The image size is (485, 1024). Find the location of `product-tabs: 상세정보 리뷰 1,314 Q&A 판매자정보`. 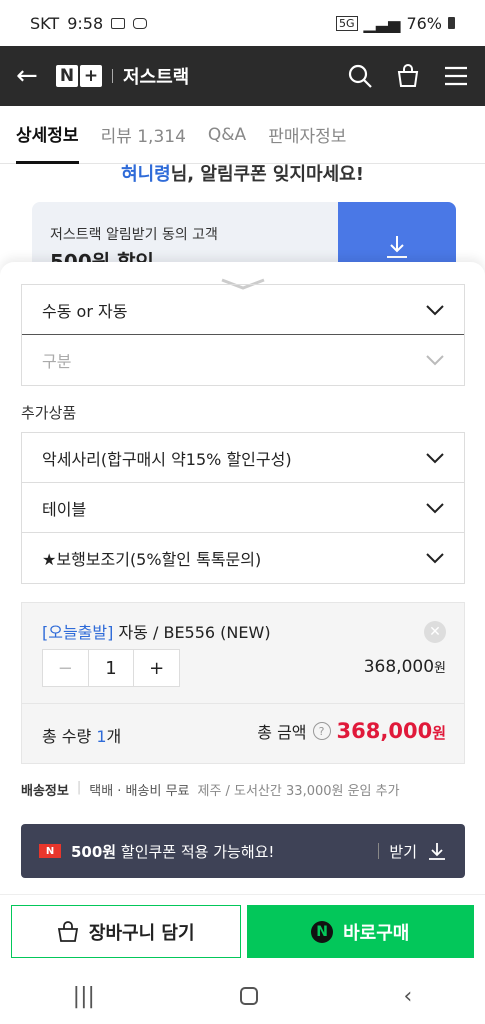

product-tabs: 상세정보 리뷰 1,314 Q&A 판매자정보 is located at coordinates (242, 135).